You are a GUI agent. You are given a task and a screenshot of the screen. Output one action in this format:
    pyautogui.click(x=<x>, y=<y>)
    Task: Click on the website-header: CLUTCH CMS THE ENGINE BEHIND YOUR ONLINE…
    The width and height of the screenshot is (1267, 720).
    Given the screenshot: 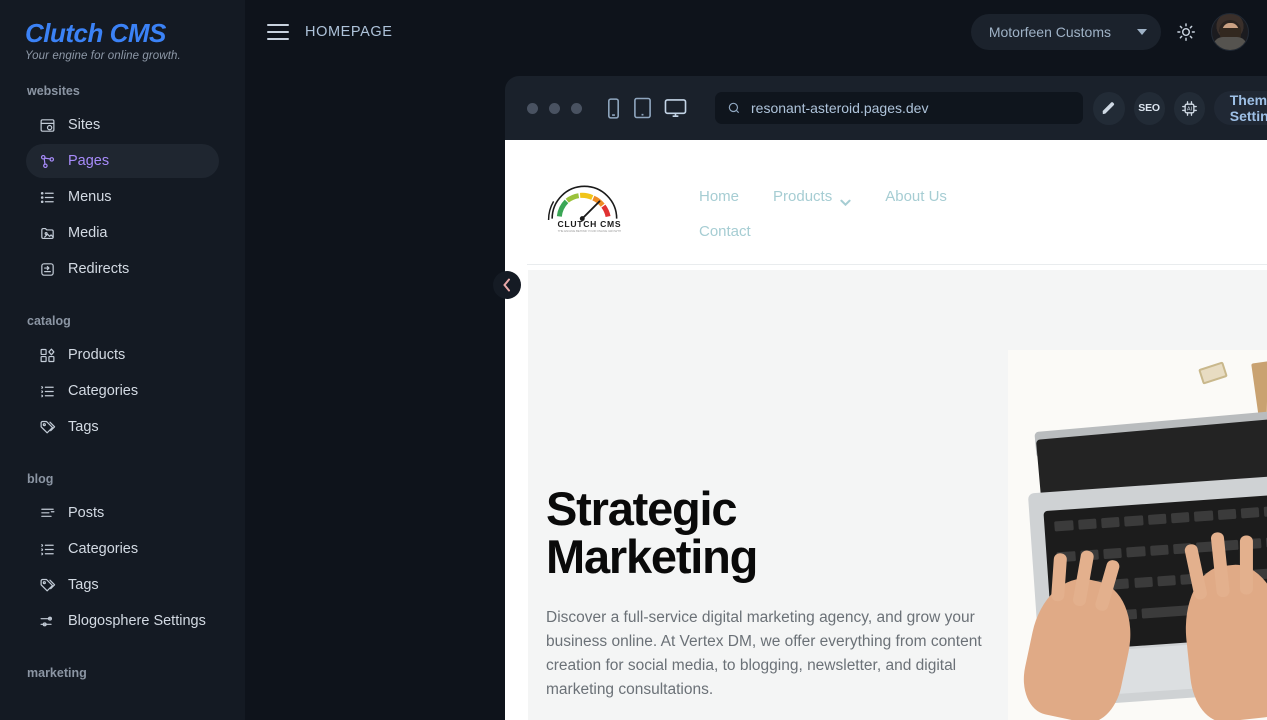 What is the action you would take?
    pyautogui.click(x=886, y=202)
    